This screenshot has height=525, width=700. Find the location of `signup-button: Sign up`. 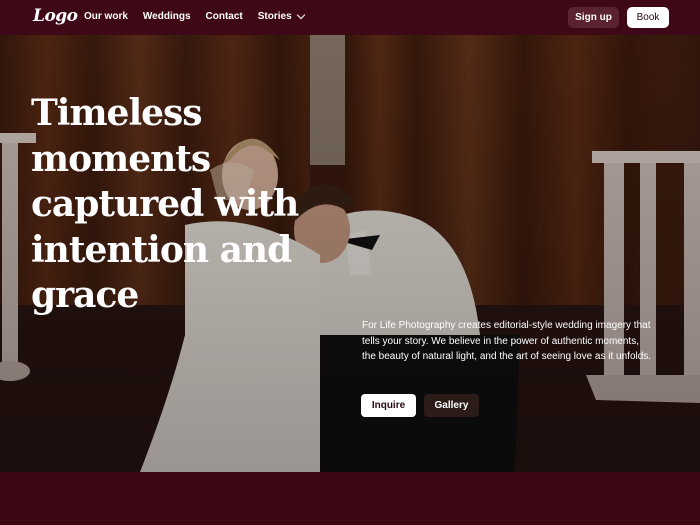

signup-button: Sign up is located at coordinates (593, 17).